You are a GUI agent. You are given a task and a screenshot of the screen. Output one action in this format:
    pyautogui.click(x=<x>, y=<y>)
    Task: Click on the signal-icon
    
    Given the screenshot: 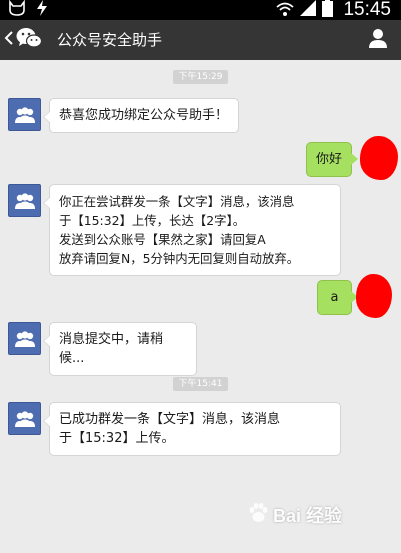 What is the action you would take?
    pyautogui.click(x=308, y=10)
    